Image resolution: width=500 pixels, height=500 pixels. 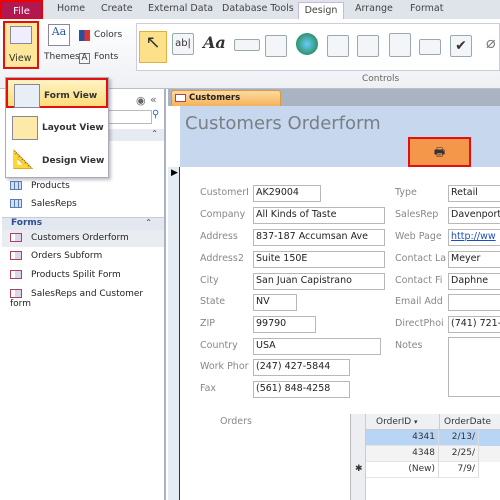 What do you see at coordinates (153, 47) in the screenshot?
I see `select-pointer-icon: ↖` at bounding box center [153, 47].